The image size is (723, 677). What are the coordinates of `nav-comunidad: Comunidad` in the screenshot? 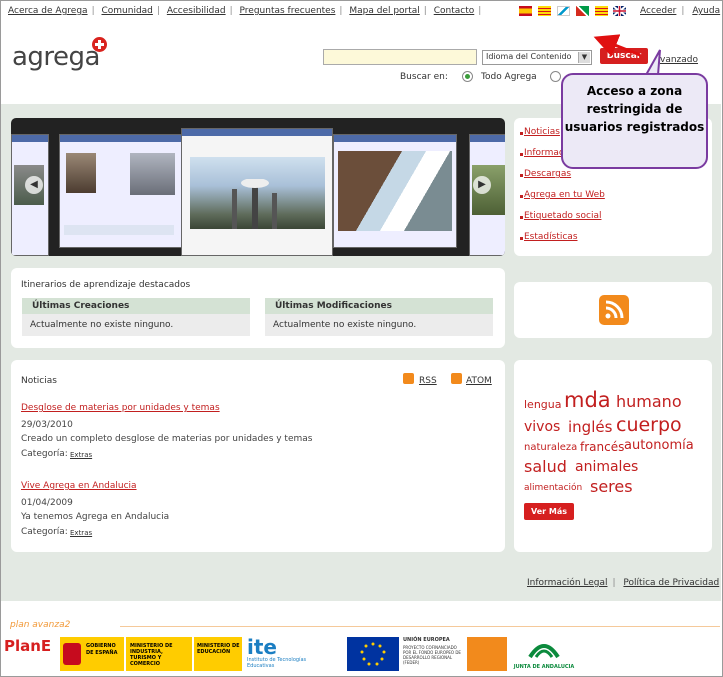 It's located at (126, 11).